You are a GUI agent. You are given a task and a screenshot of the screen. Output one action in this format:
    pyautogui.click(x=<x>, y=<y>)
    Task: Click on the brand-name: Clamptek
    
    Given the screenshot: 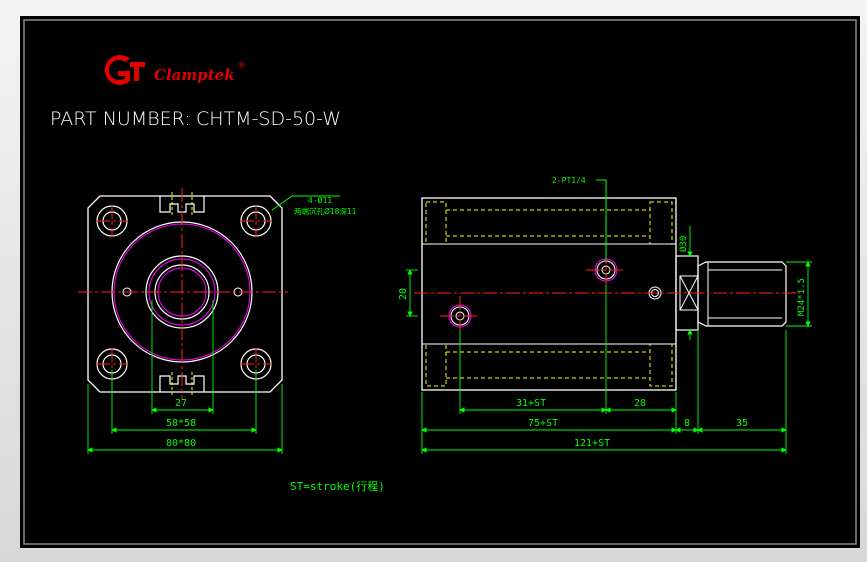 What is the action you would take?
    pyautogui.click(x=194, y=75)
    